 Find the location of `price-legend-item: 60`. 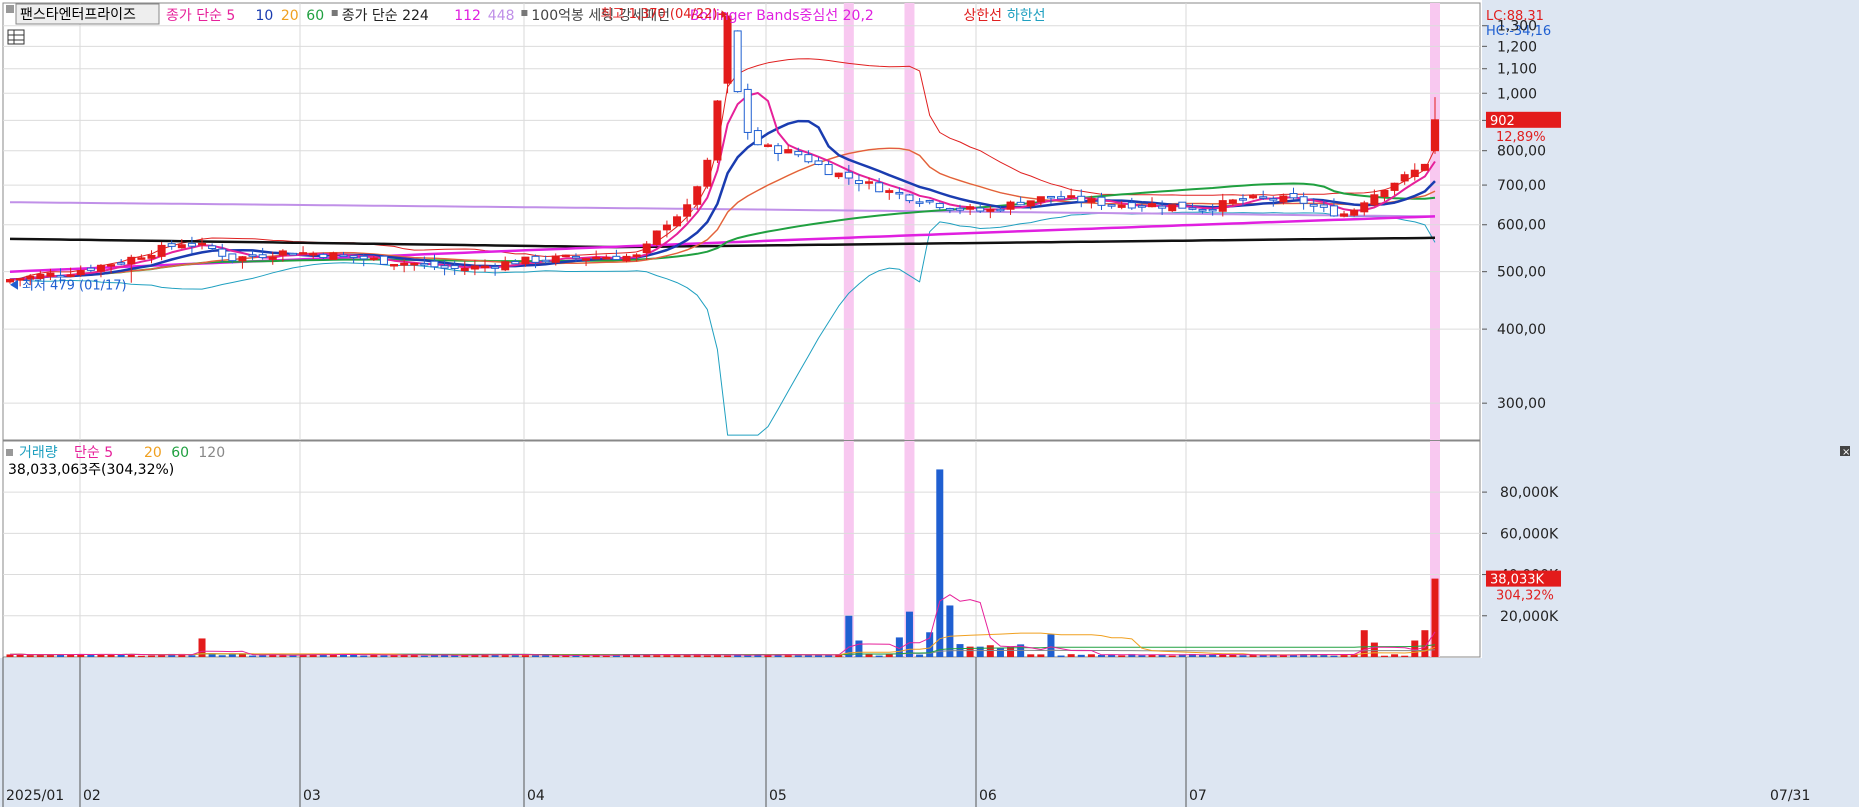

price-legend-item: 60 is located at coordinates (315, 16).